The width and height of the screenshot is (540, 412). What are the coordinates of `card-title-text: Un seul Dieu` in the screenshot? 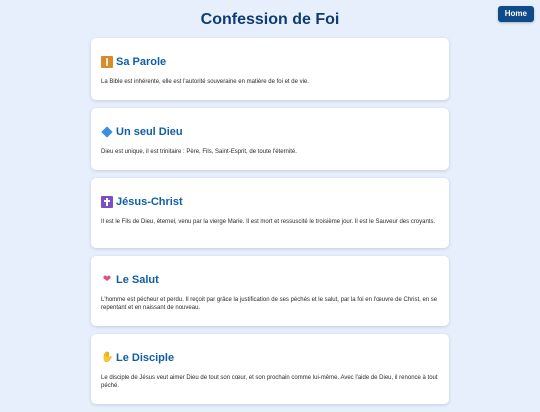 It's located at (149, 132).